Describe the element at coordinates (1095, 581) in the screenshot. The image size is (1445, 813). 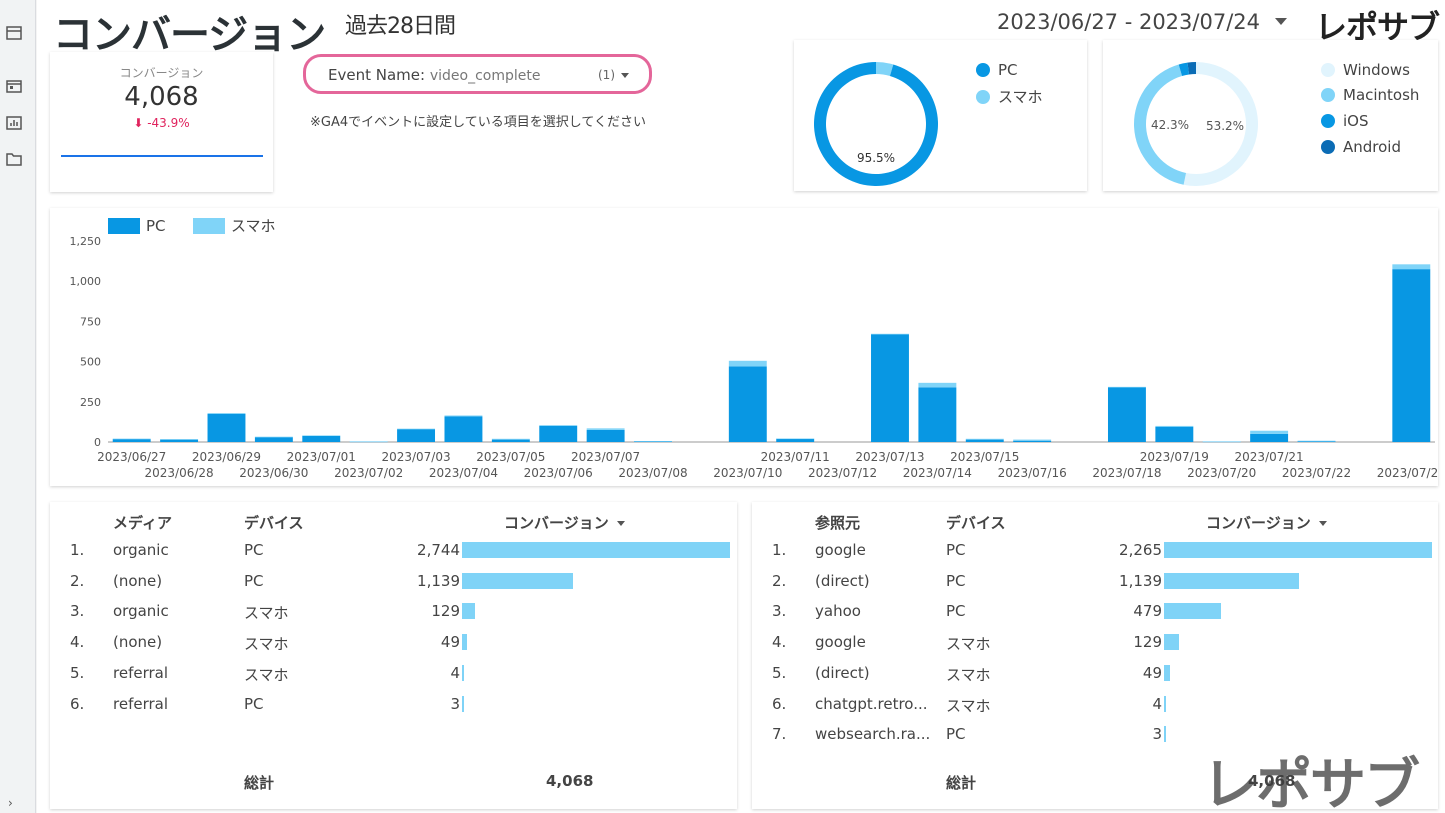
I see `table-row: 2. (direct) PC 1,139` at that location.